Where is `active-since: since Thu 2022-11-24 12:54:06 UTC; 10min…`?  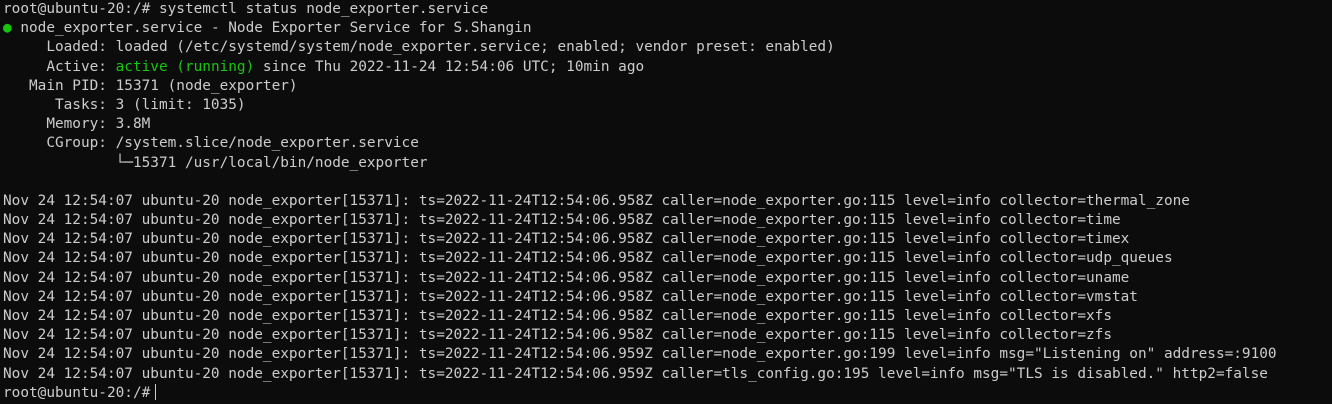 active-since: since Thu 2022-11-24 12:54:06 UTC; 10min… is located at coordinates (449, 66).